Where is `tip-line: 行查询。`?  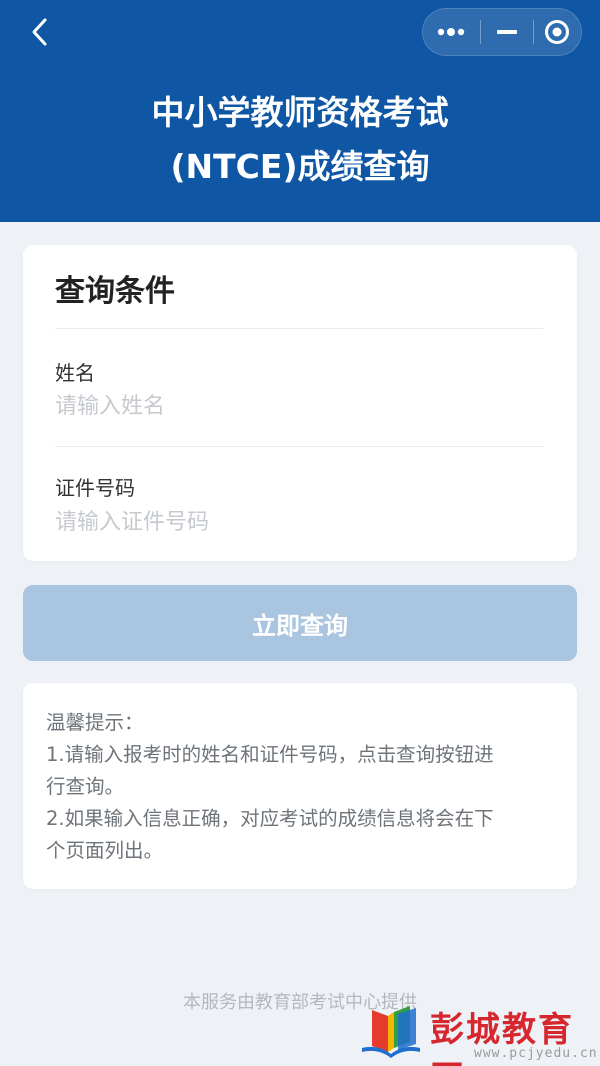 tip-line: 行查询。 is located at coordinates (85, 786).